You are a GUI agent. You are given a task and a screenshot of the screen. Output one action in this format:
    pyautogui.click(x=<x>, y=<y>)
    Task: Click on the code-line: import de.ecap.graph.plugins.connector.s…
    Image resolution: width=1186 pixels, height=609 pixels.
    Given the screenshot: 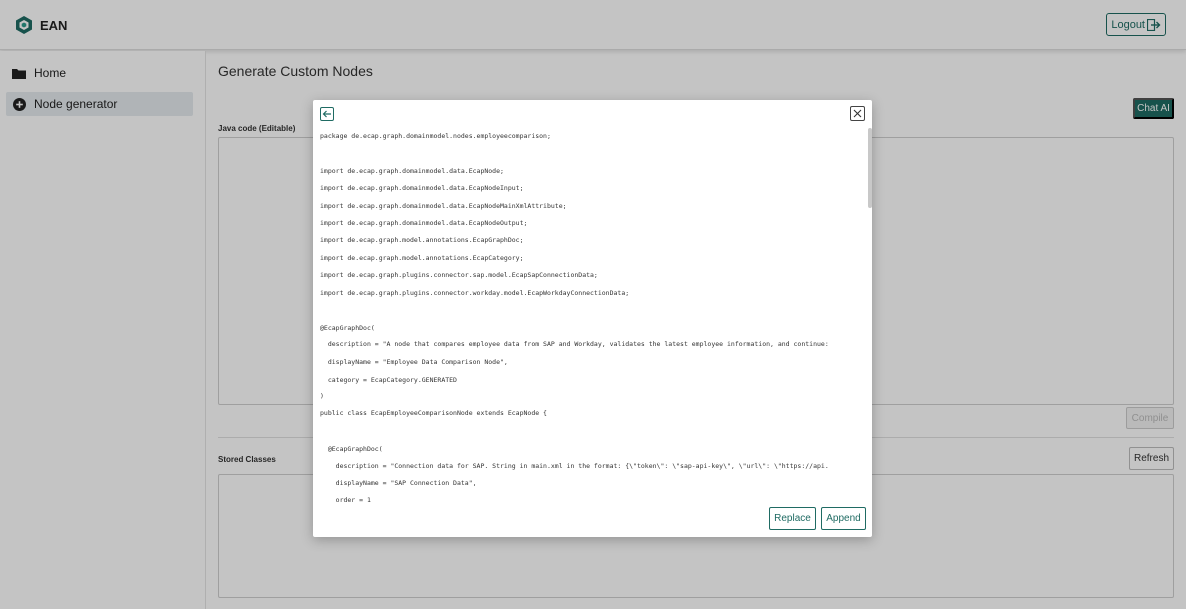 What is the action you would take?
    pyautogui.click(x=459, y=275)
    